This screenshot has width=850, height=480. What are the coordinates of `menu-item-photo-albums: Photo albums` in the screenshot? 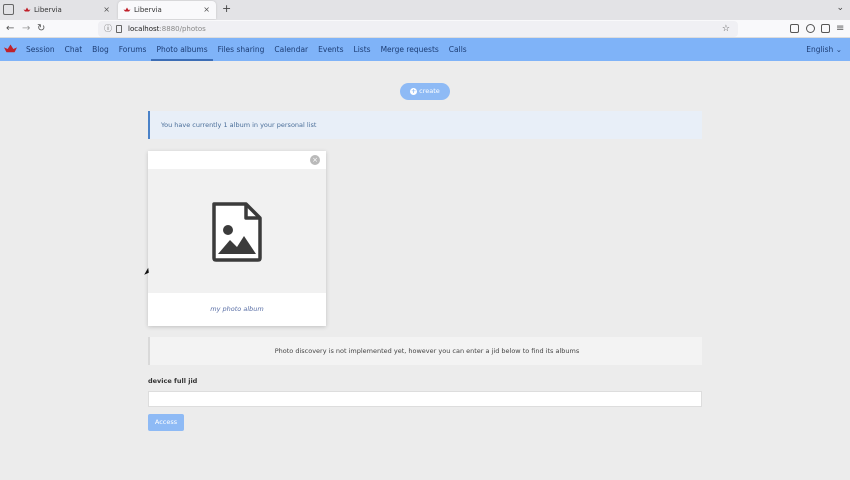 It's located at (182, 49).